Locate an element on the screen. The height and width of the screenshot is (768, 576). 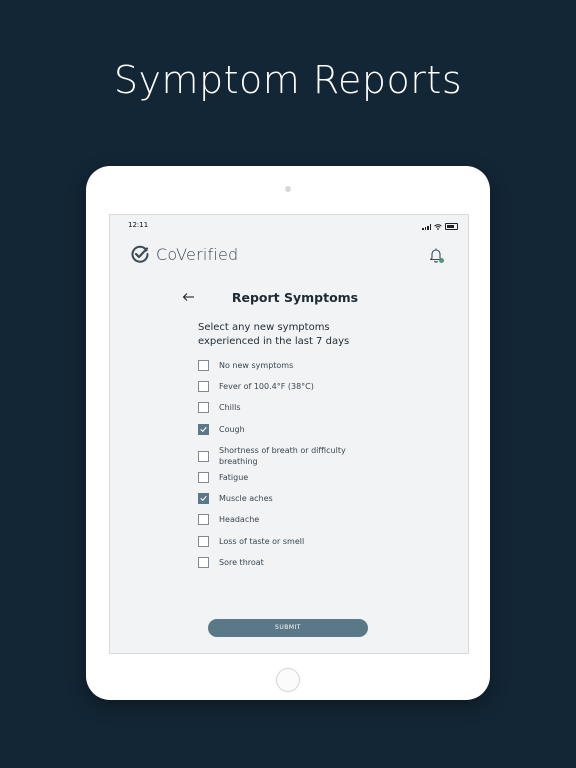
check-circle-icon is located at coordinates (140, 254).